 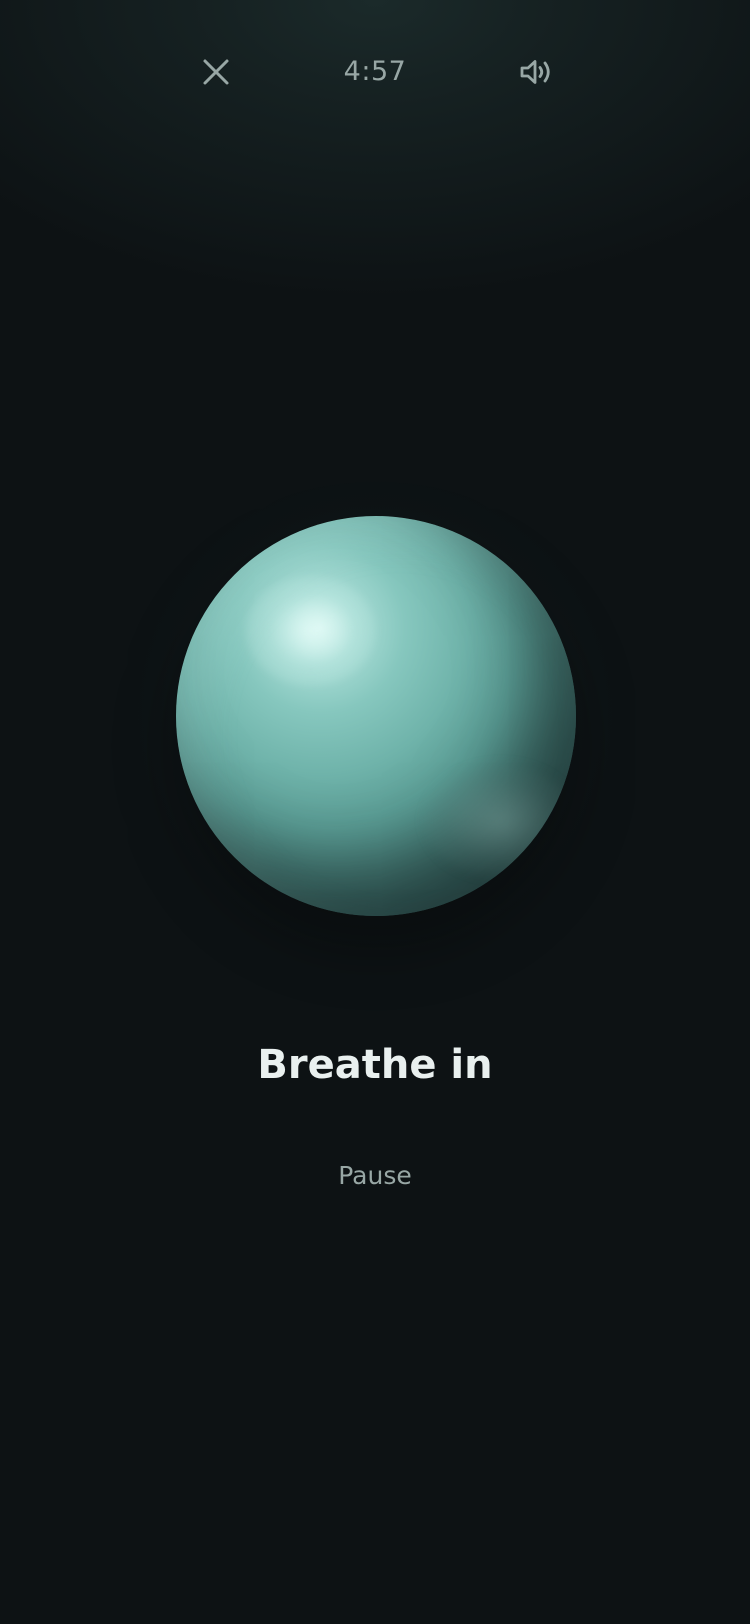 I want to click on breathing-orb, so click(x=376, y=716).